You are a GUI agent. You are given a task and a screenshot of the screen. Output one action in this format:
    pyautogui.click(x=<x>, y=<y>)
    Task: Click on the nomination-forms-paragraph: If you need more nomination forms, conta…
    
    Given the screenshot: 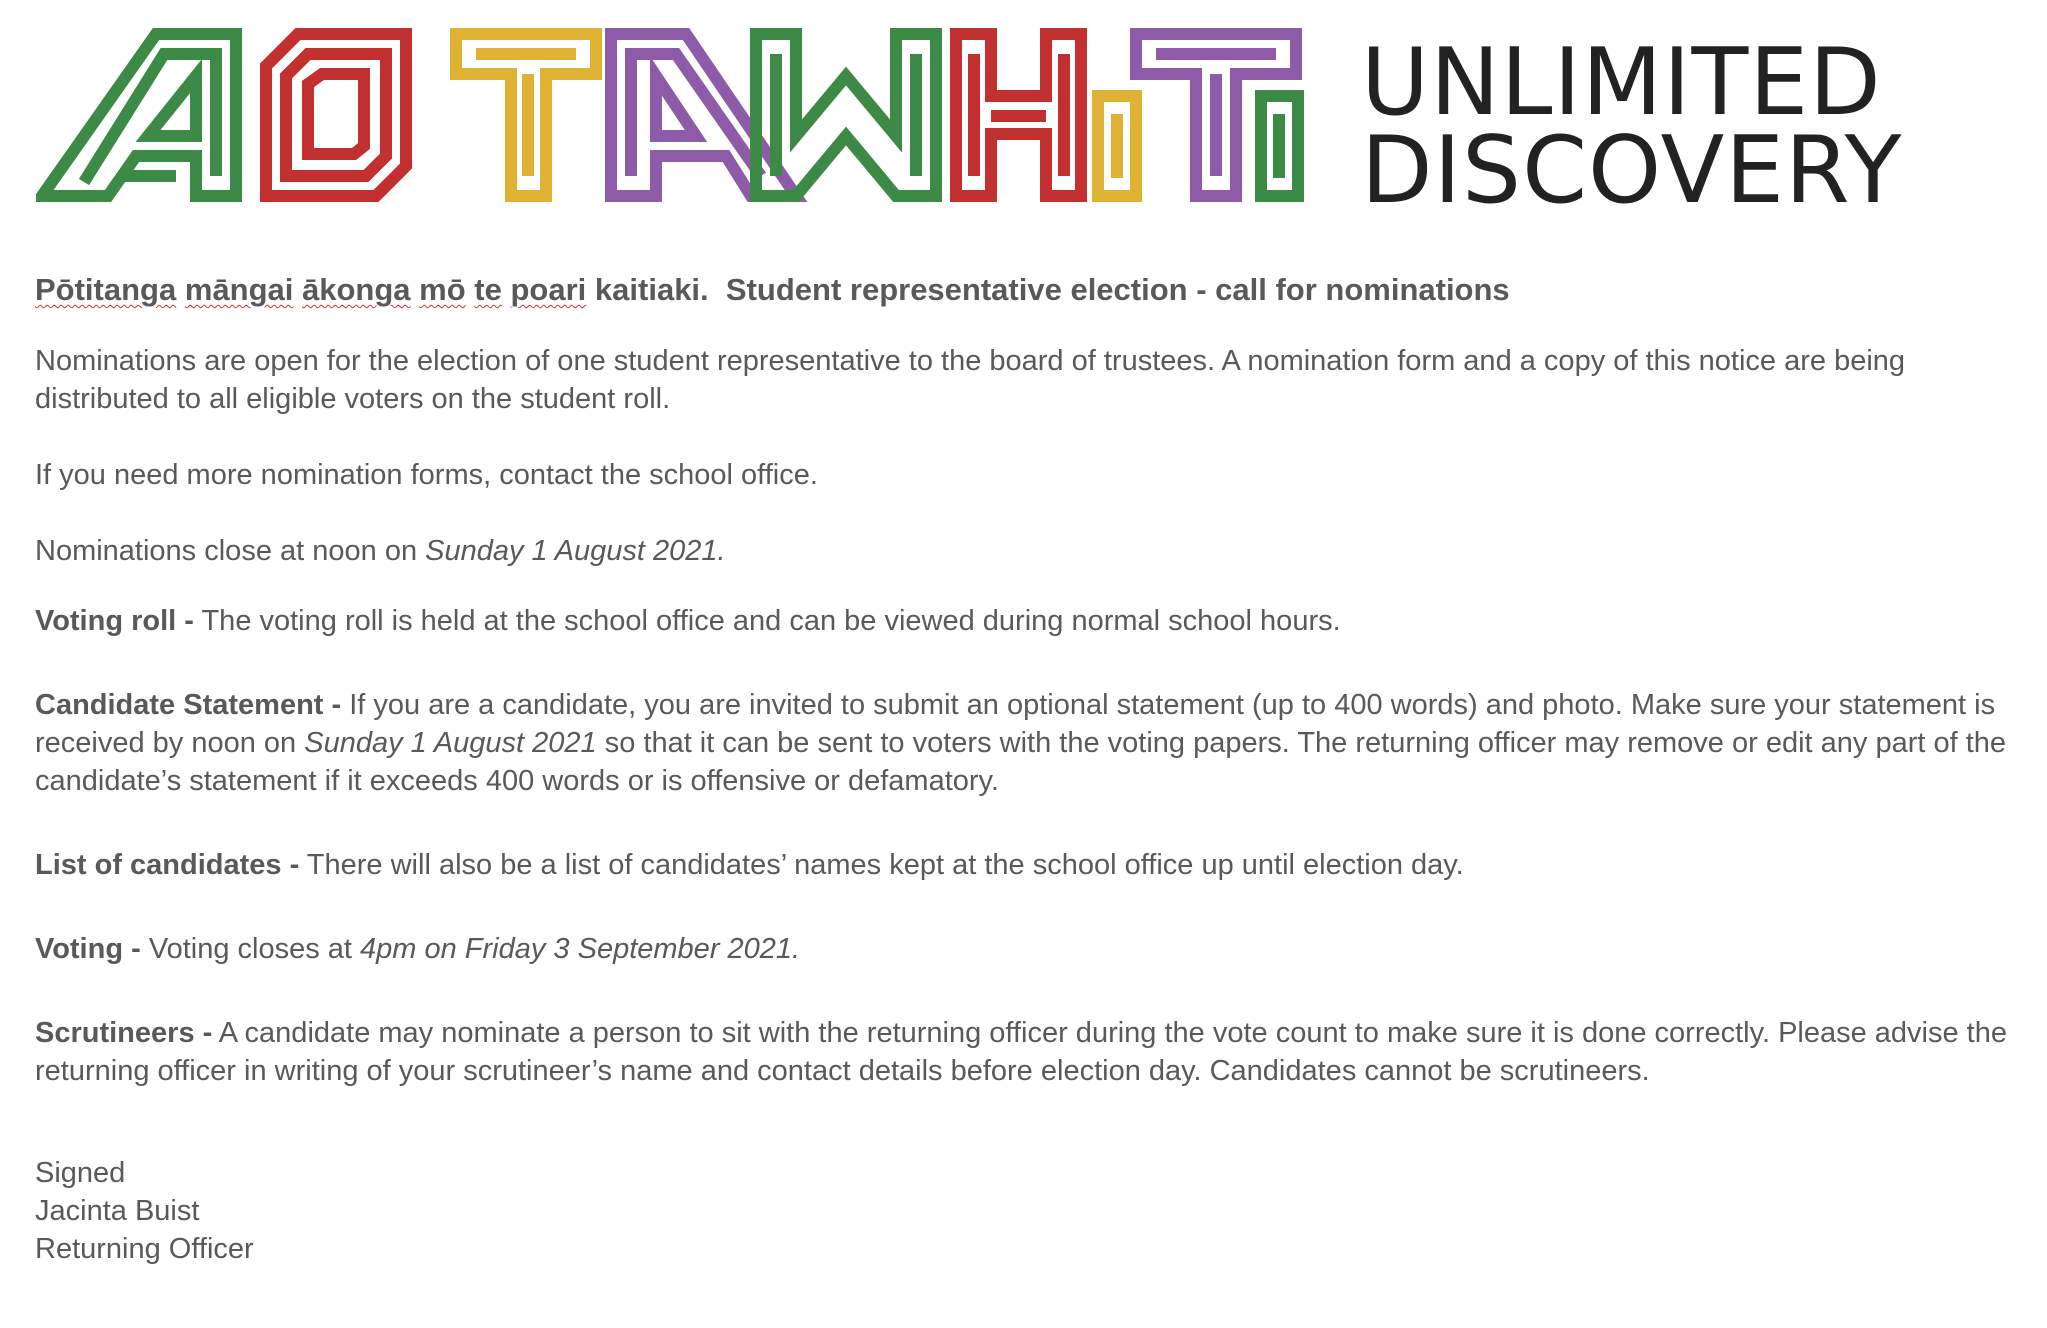 What is the action you would take?
    pyautogui.click(x=426, y=475)
    